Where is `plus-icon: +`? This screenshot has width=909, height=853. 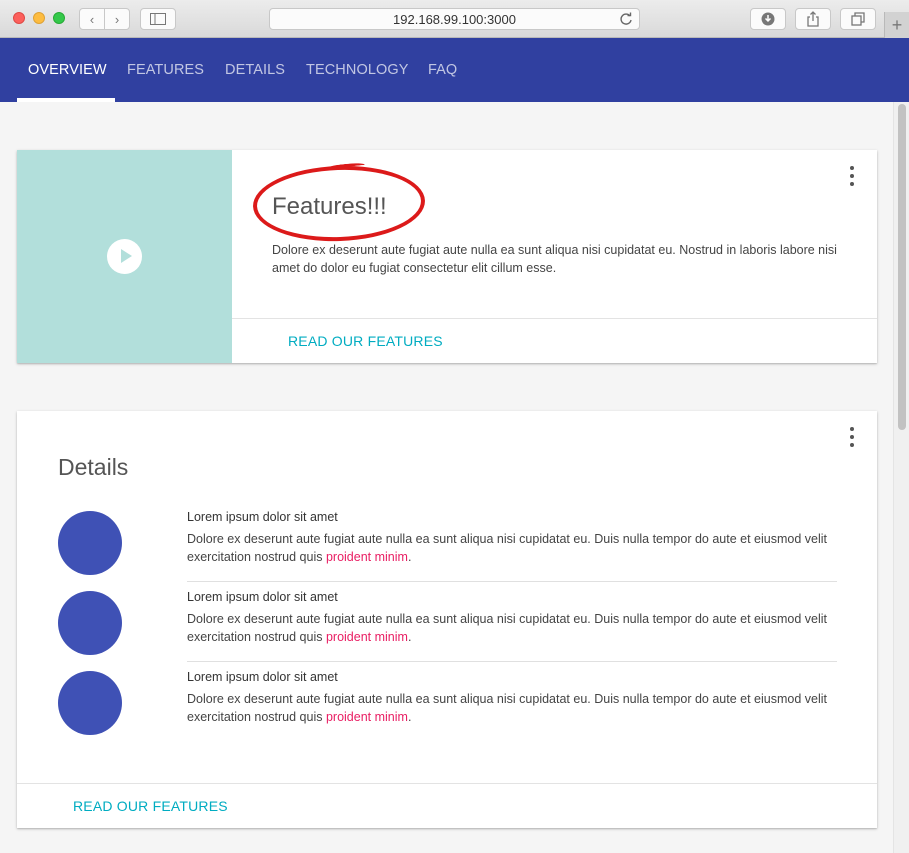
plus-icon: + is located at coordinates (897, 24).